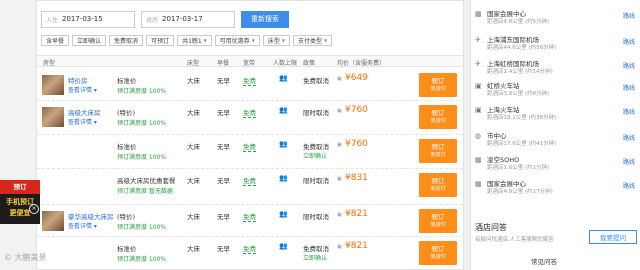  What do you see at coordinates (126, 113) in the screenshot?
I see `rate-plan: (特价)` at bounding box center [126, 113].